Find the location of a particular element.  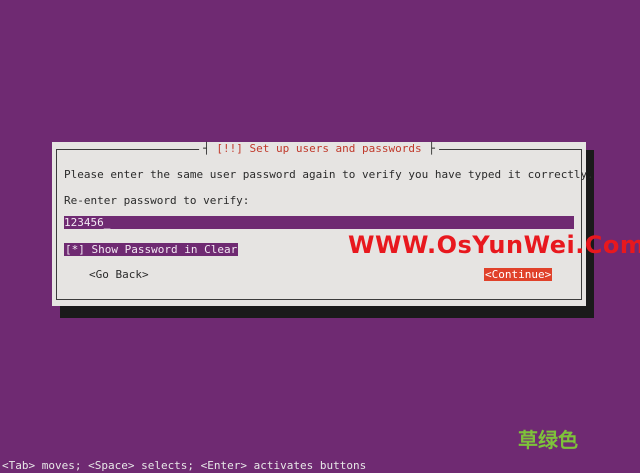

site-watermark: WWW.OsYunWei.Com is located at coordinates (494, 245).